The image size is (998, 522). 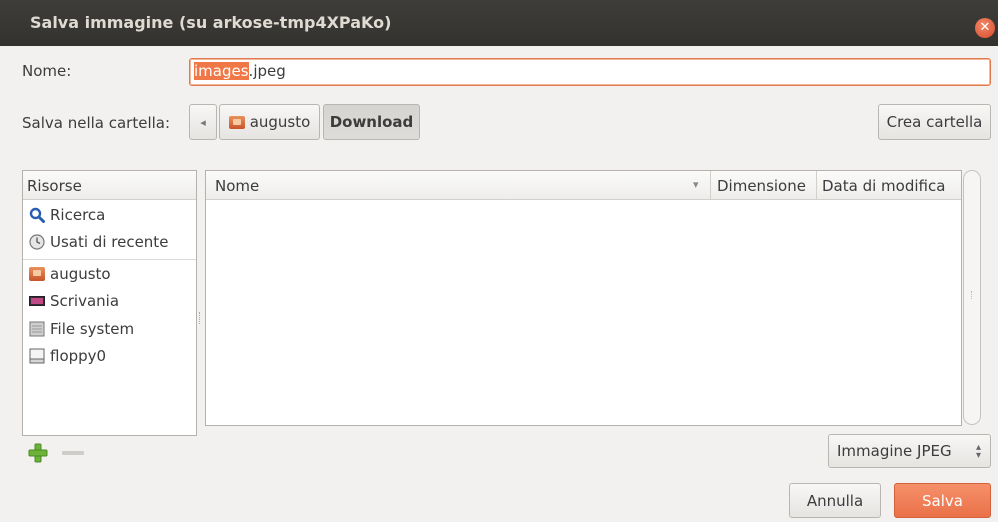 What do you see at coordinates (92, 329) in the screenshot?
I see `place-label: File system` at bounding box center [92, 329].